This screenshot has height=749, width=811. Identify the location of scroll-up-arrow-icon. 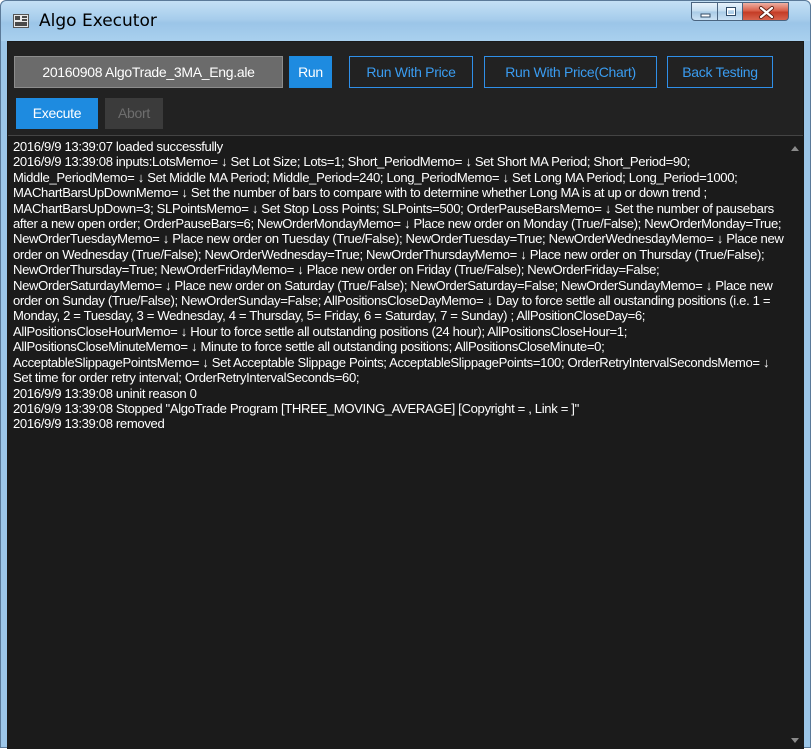
(795, 148).